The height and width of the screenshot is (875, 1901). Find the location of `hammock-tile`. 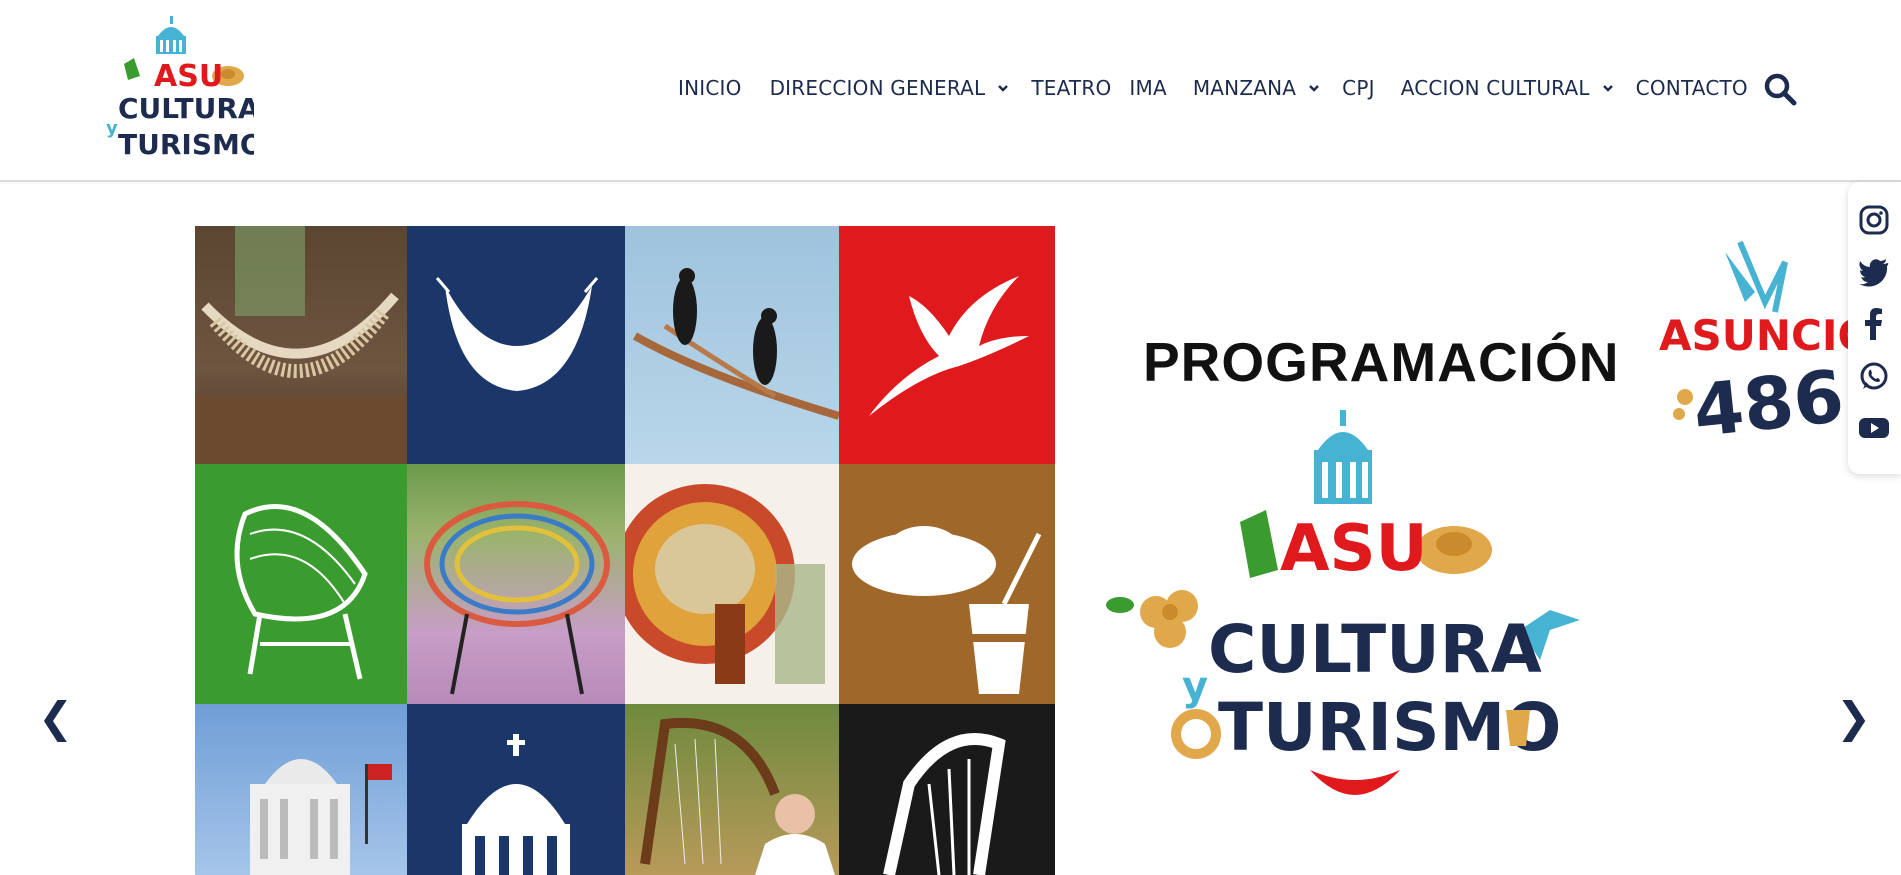

hammock-tile is located at coordinates (516, 345).